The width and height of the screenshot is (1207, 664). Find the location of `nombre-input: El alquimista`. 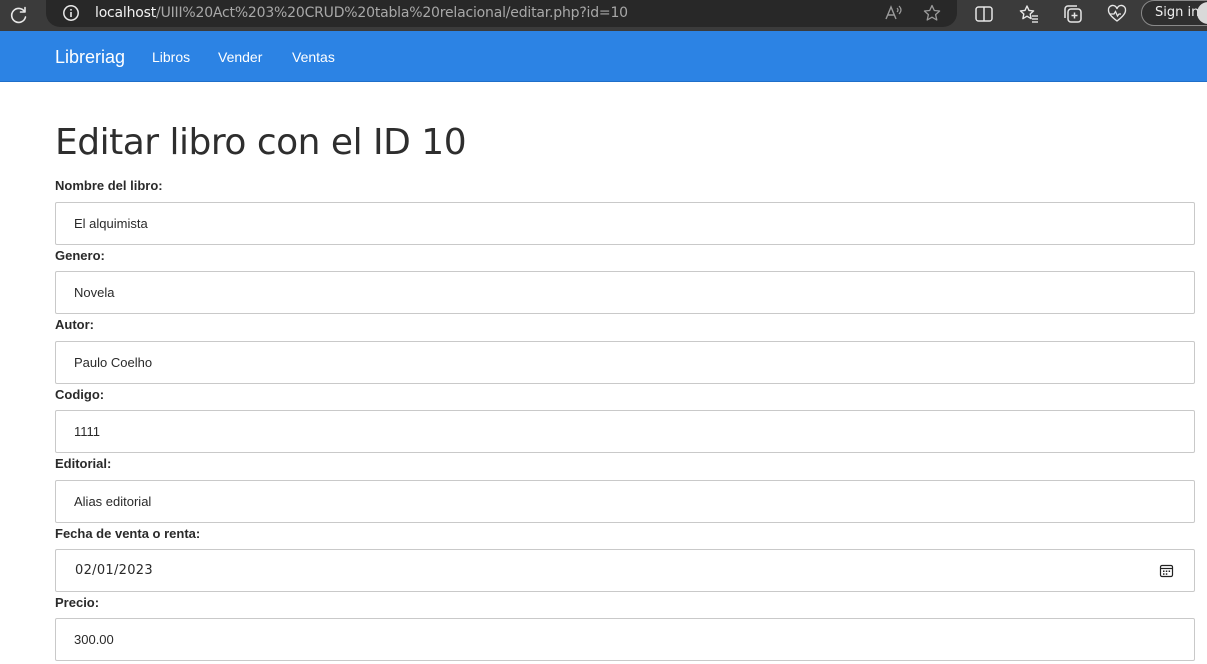

nombre-input: El alquimista is located at coordinates (625, 223).